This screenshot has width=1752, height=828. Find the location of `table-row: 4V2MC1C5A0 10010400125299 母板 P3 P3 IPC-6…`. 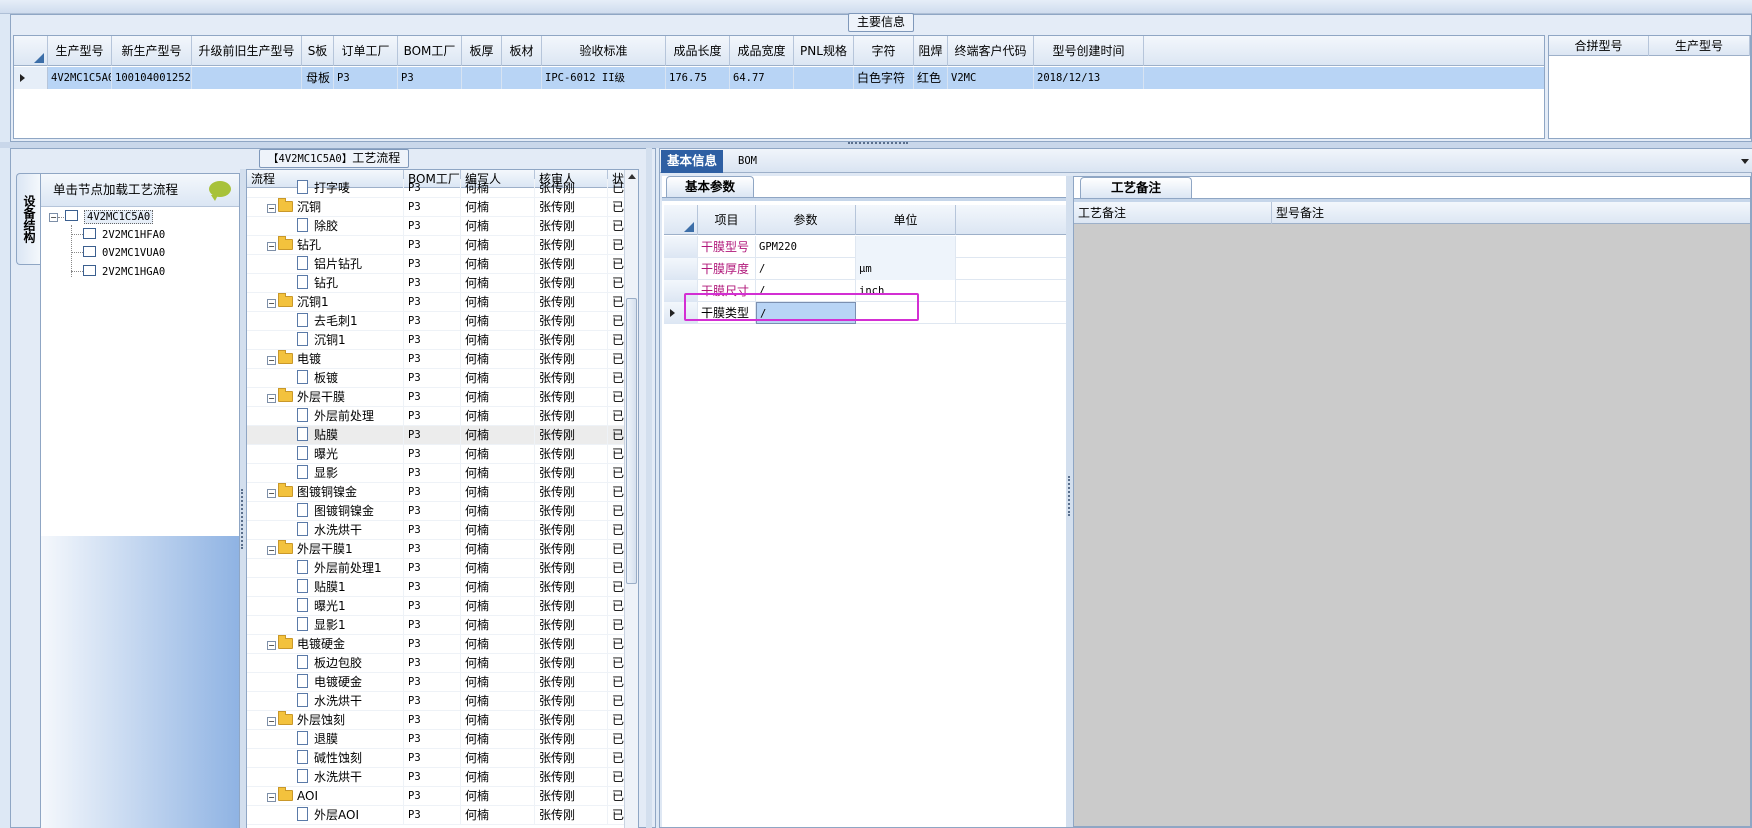

table-row: 4V2MC1C5A0 10010400125299 母板 P3 P3 IPC-6… is located at coordinates (779, 78).